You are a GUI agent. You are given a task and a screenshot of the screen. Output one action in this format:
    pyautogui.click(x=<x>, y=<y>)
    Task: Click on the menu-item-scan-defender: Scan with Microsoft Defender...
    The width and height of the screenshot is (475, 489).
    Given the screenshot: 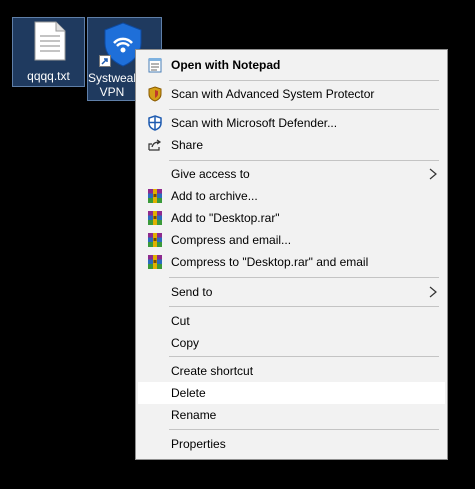 What is the action you would take?
    pyautogui.click(x=291, y=123)
    